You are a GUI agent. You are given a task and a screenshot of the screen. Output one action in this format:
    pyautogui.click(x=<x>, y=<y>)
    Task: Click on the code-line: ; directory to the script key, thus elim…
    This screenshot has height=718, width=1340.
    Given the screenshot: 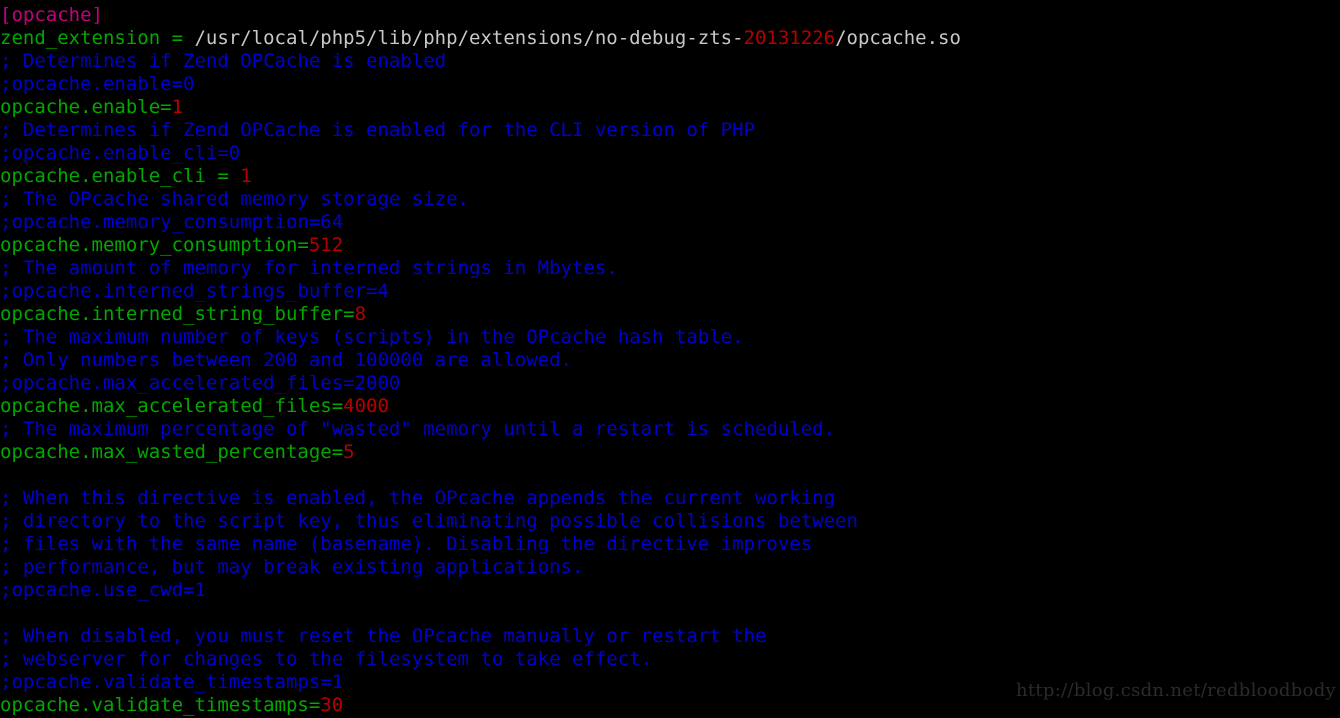 What is the action you would take?
    pyautogui.click(x=670, y=520)
    